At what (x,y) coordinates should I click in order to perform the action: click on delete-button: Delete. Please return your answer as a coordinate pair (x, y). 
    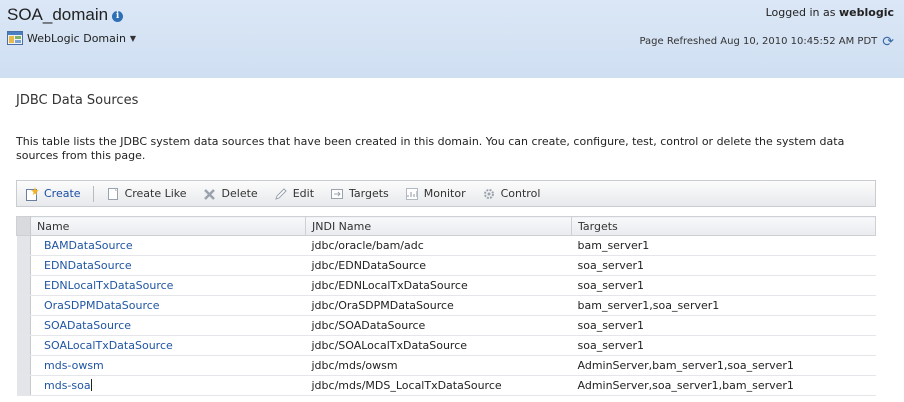
    Looking at the image, I should click on (230, 193).